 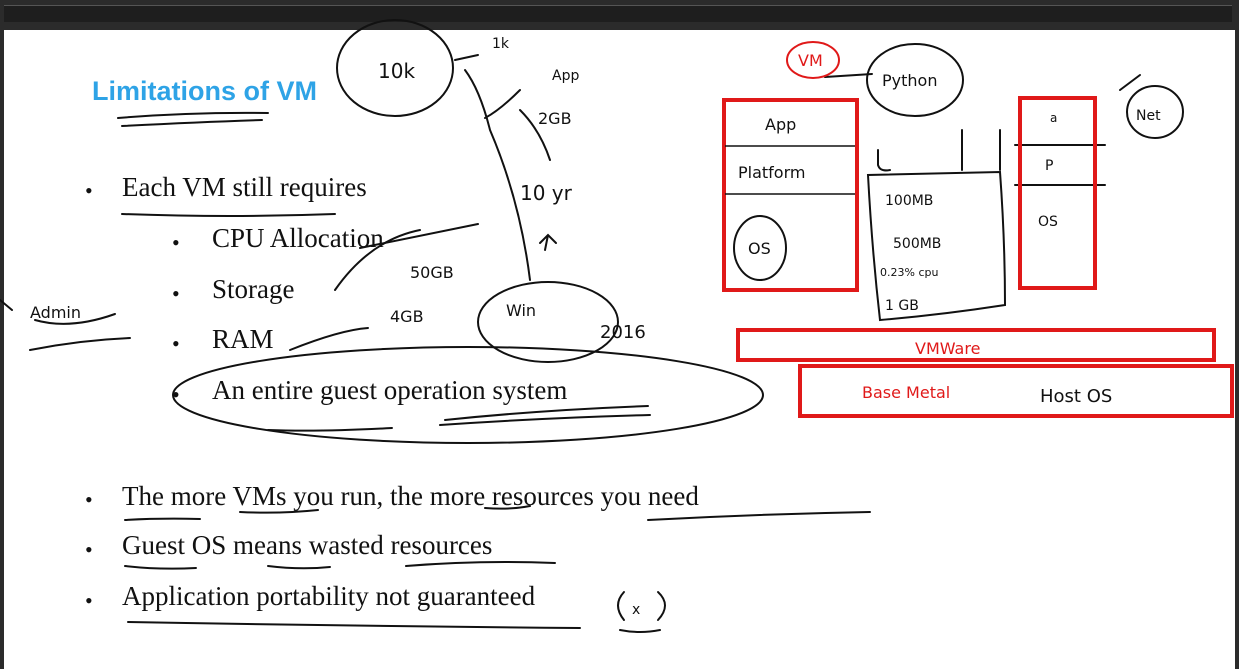 I want to click on bullet-portability: Application portability not guaranteed, so click(x=329, y=596).